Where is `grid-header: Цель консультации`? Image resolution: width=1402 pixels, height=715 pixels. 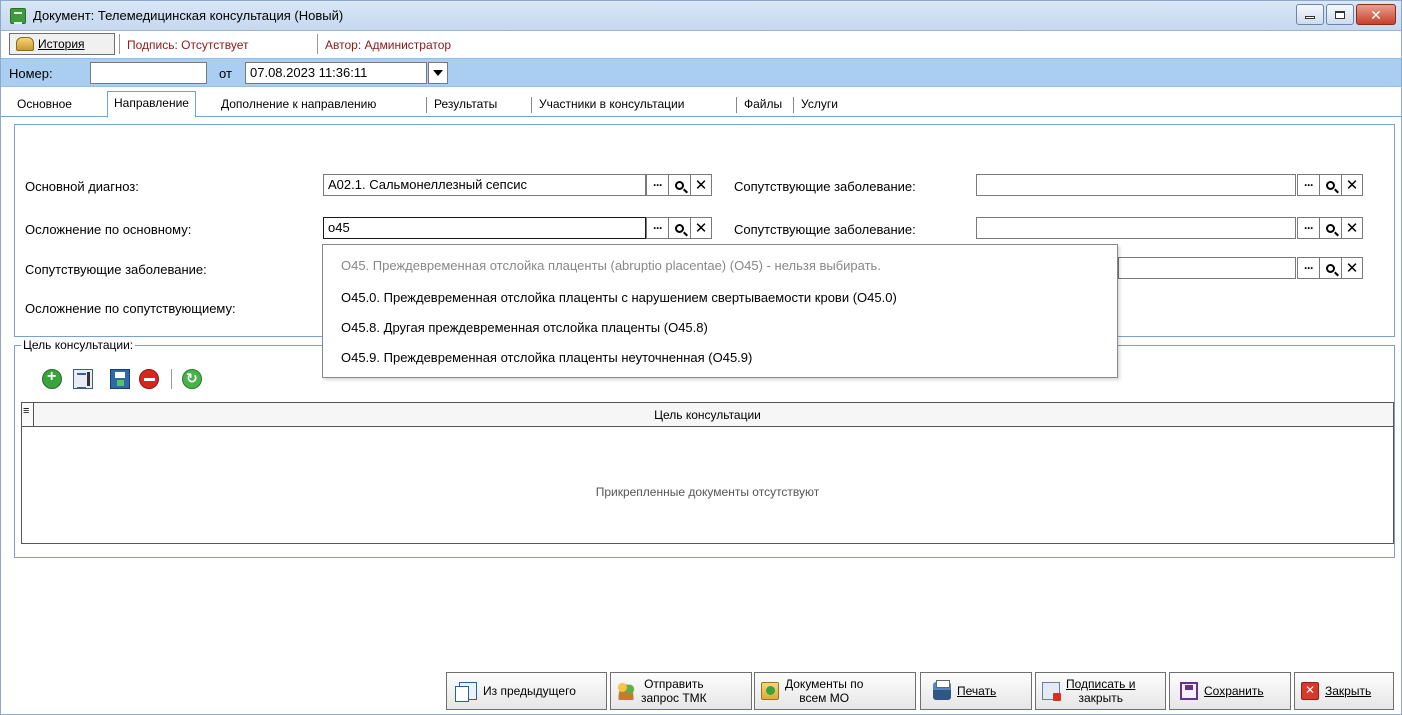
grid-header: Цель консультации is located at coordinates (707, 415).